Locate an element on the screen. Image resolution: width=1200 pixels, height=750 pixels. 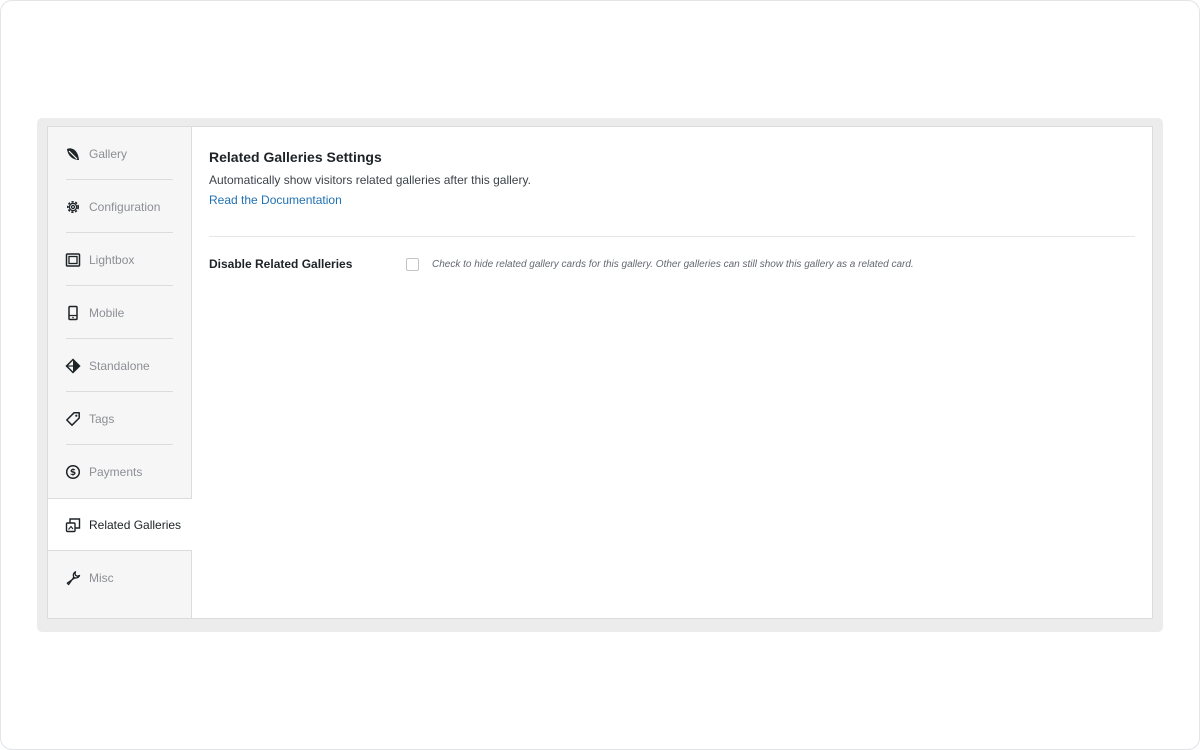
sidebar-item-mobile: Mobile is located at coordinates (119, 312).